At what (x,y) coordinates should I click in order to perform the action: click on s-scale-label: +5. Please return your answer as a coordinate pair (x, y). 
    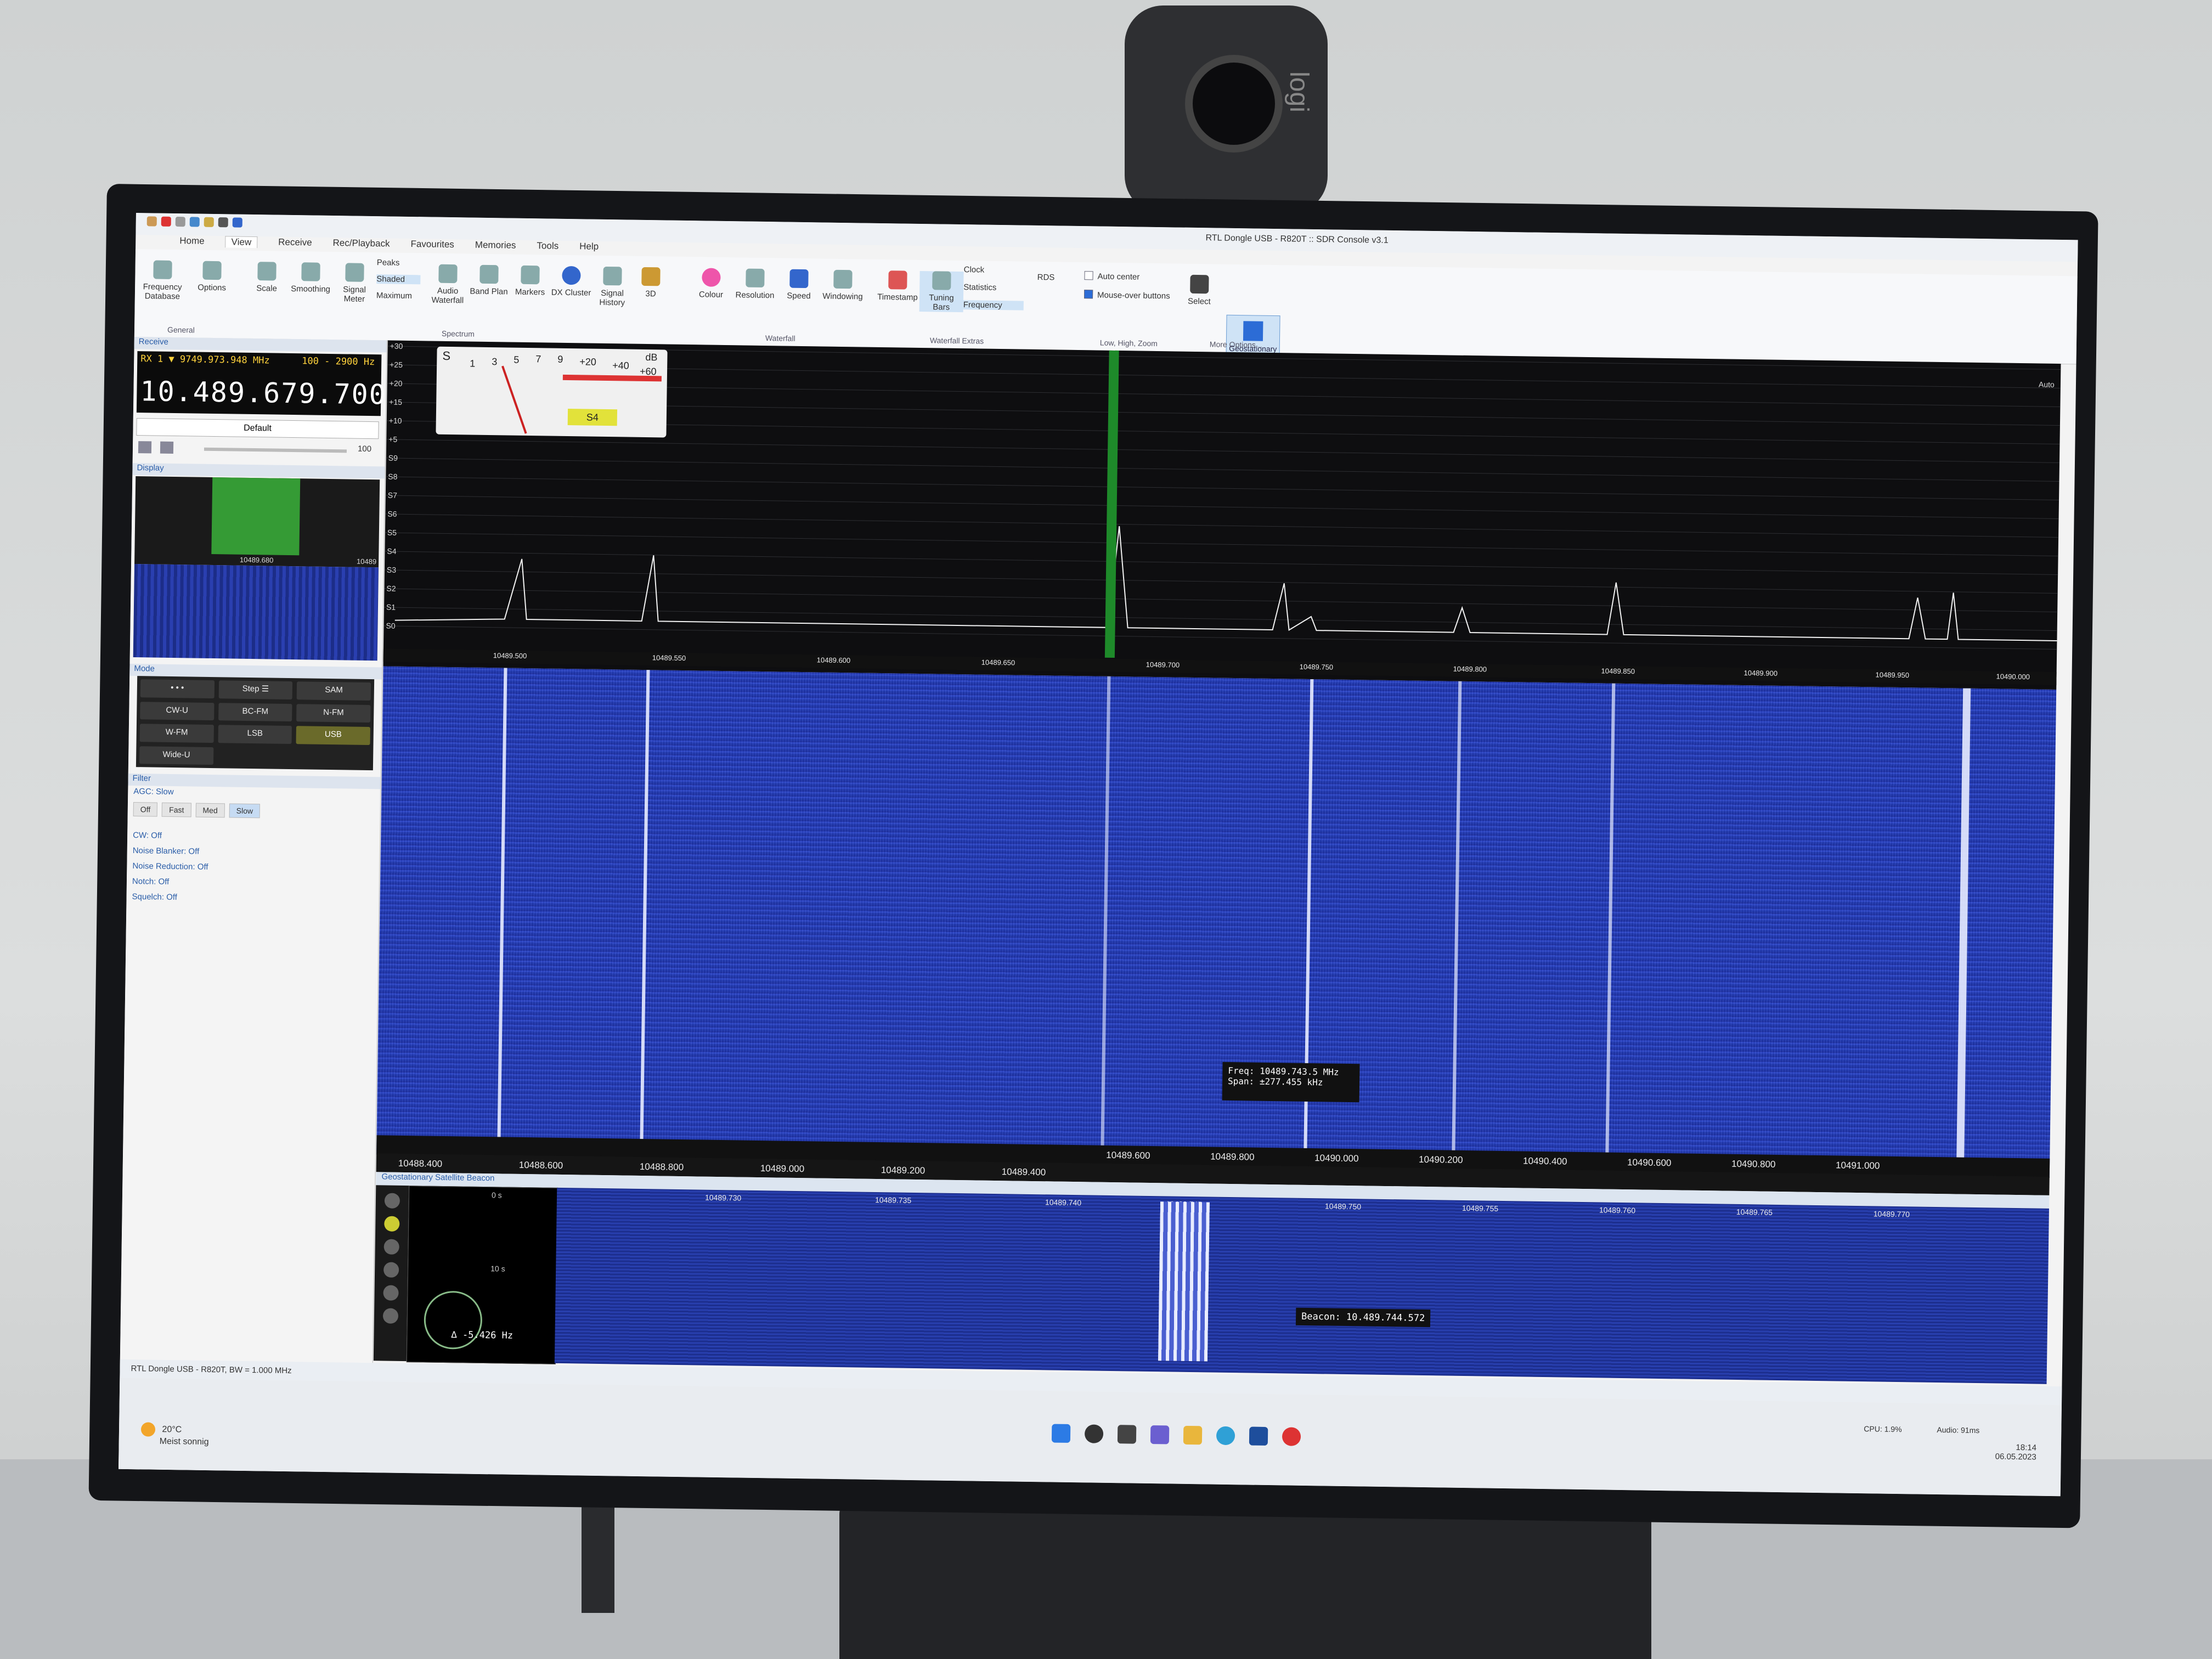
    Looking at the image, I should click on (393, 440).